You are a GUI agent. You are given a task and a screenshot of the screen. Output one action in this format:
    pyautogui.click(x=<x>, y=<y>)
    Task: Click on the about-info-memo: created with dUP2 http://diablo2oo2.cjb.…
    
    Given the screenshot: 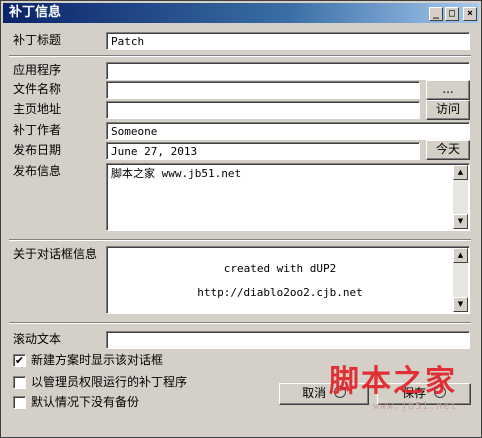 What is the action you would take?
    pyautogui.click(x=288, y=280)
    